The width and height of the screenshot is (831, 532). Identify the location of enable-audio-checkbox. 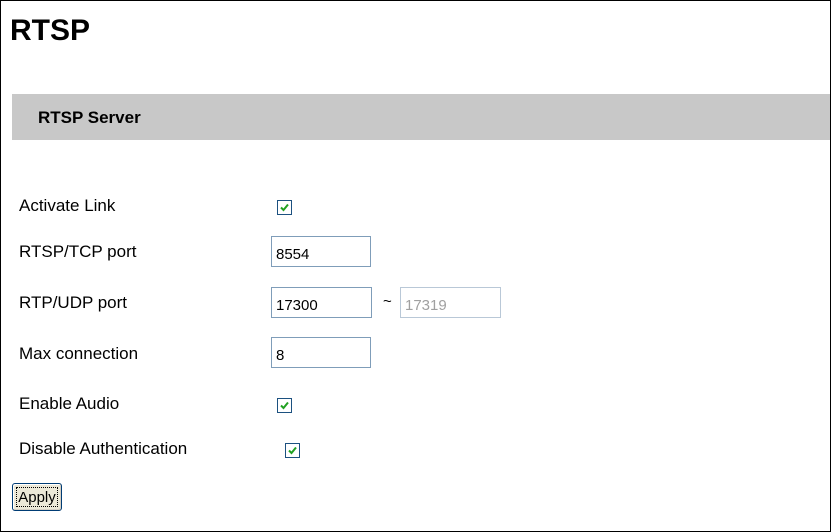
(284, 405).